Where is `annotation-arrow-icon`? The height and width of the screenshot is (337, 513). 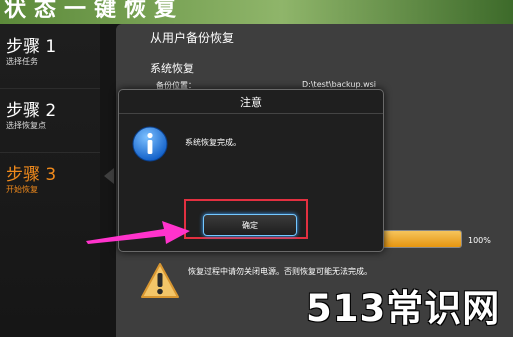
annotation-arrow-icon is located at coordinates (138, 232).